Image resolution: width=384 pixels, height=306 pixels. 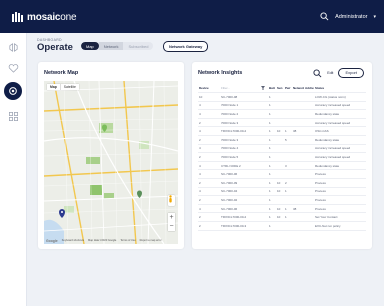 What do you see at coordinates (111, 46) in the screenshot?
I see `tab-network: Network` at bounding box center [111, 46].